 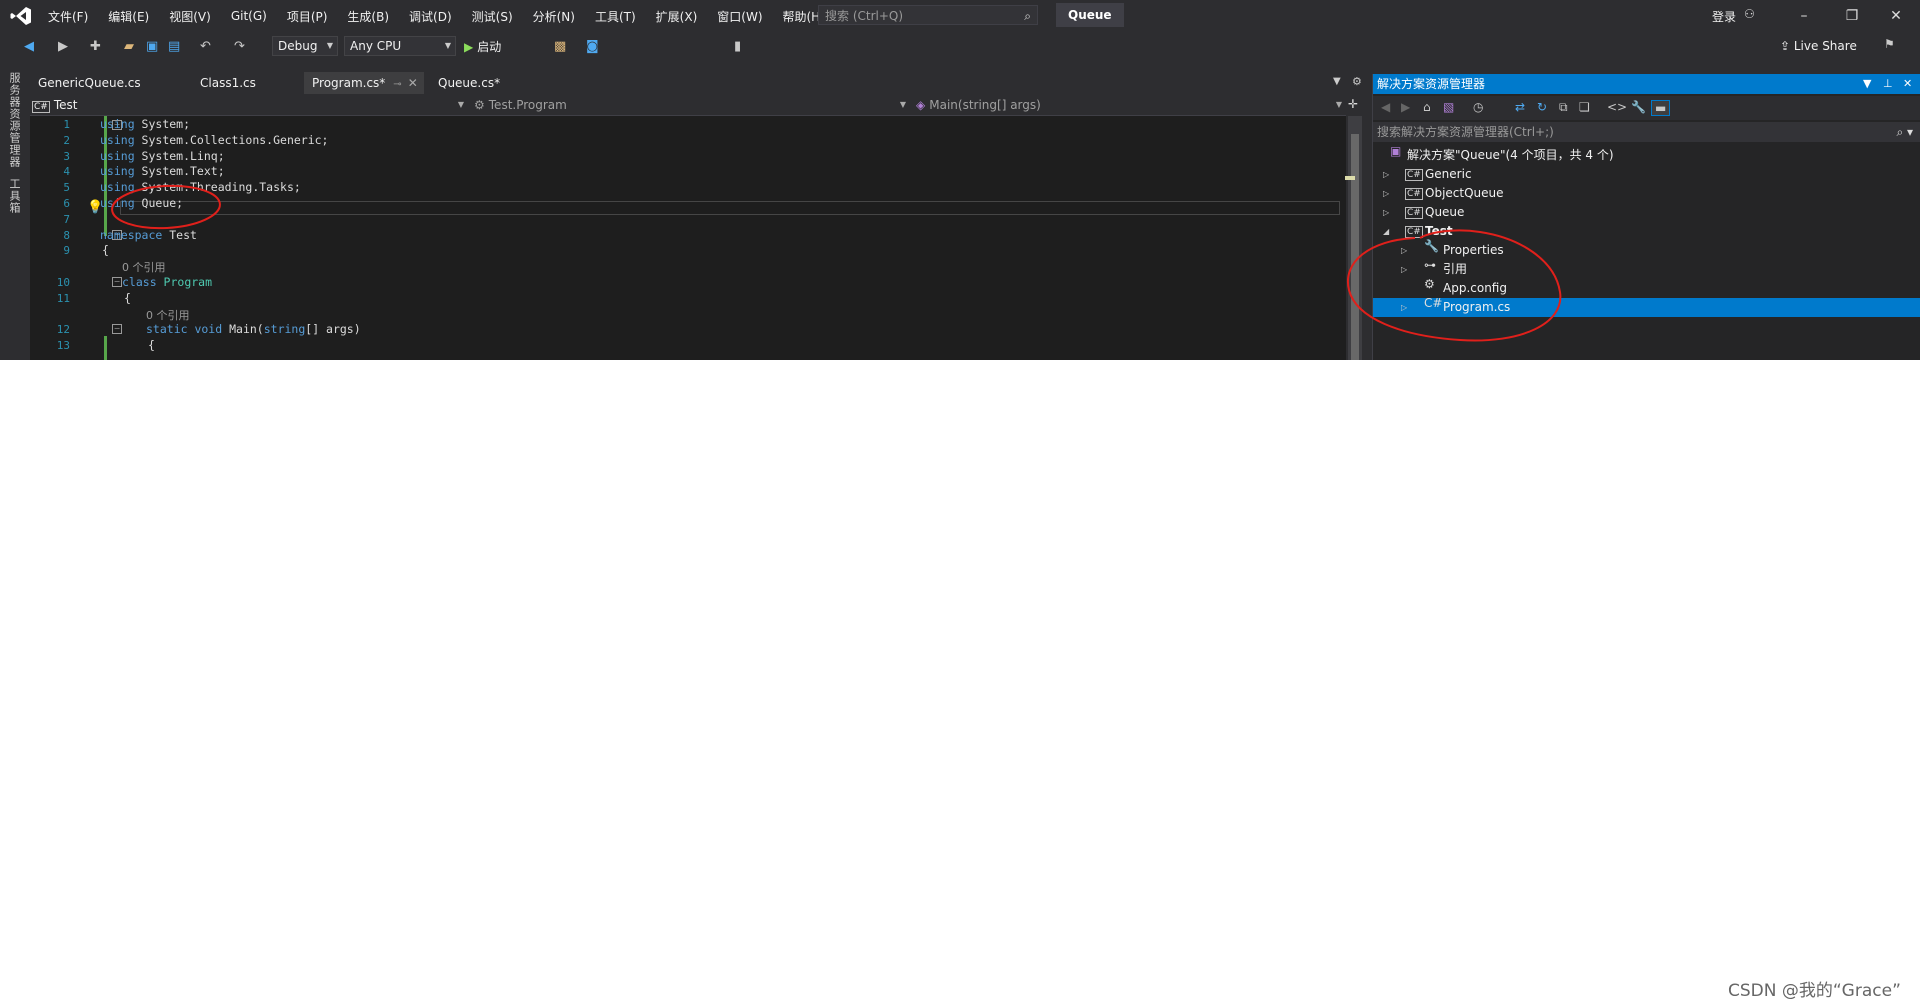 What do you see at coordinates (1646, 231) in the screenshot?
I see `tree-item: ◢ C# Test` at bounding box center [1646, 231].